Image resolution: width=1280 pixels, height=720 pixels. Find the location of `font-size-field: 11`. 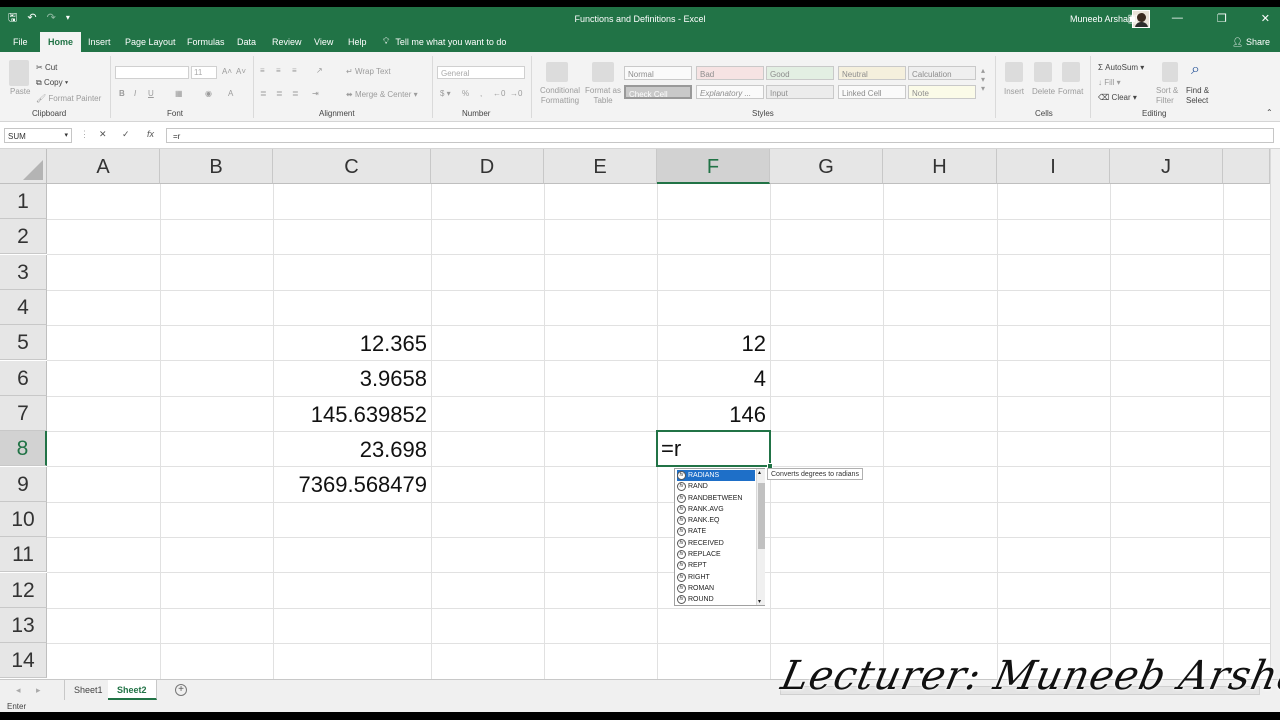

font-size-field: 11 is located at coordinates (204, 72).